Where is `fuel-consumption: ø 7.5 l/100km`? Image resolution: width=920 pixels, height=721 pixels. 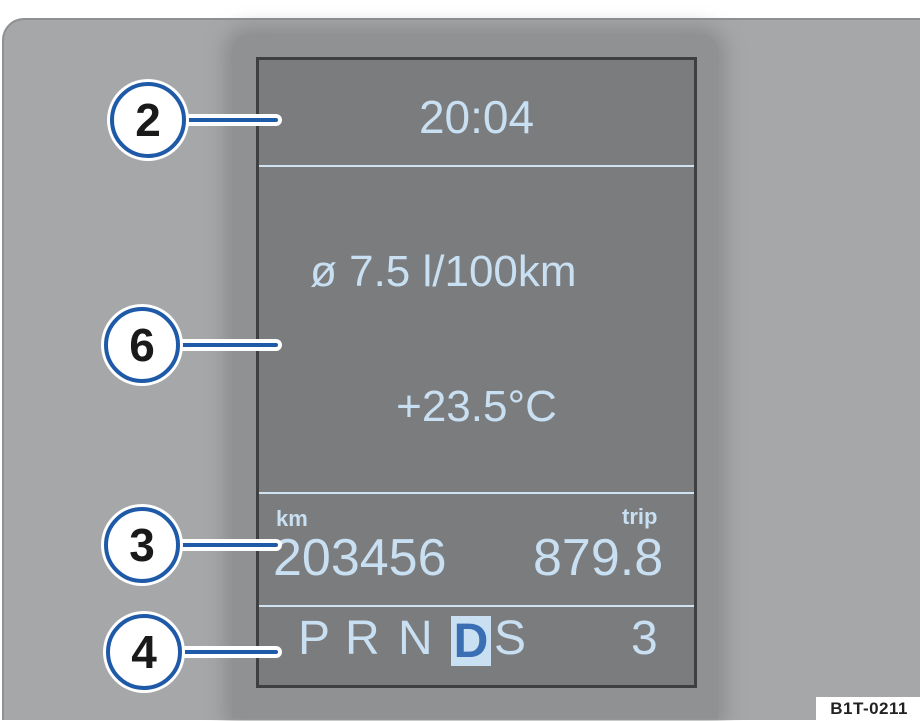
fuel-consumption: ø 7.5 l/100km is located at coordinates (443, 271).